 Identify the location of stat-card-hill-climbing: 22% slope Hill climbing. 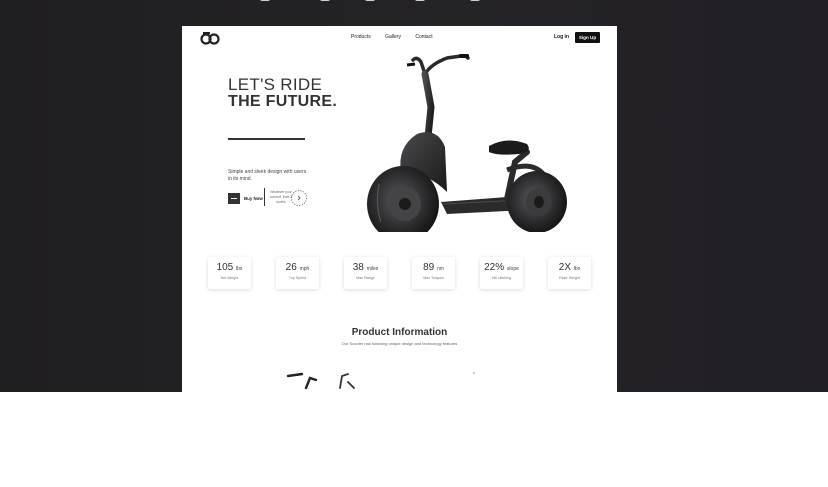
(501, 273).